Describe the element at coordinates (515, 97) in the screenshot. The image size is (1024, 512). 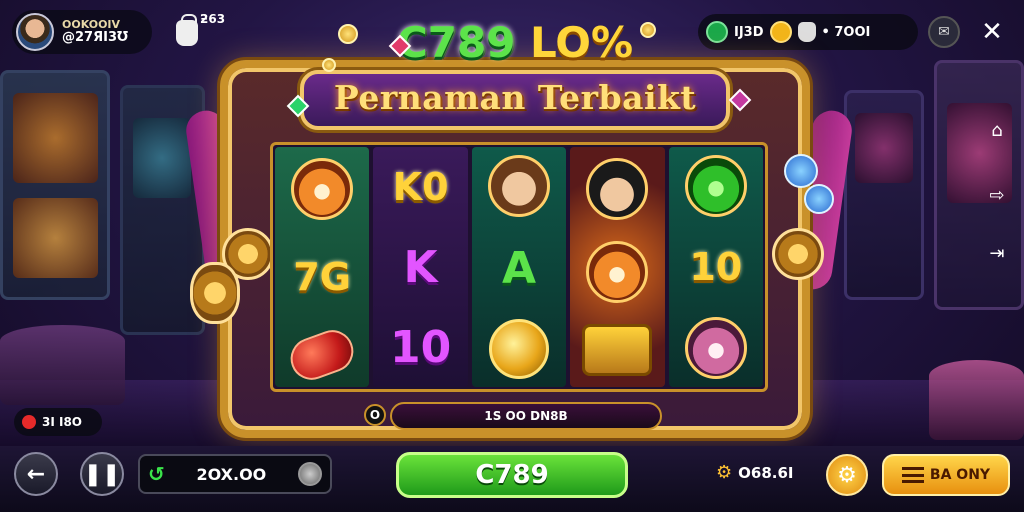
I see `game-subtitle: Pernaman Terbaikt` at that location.